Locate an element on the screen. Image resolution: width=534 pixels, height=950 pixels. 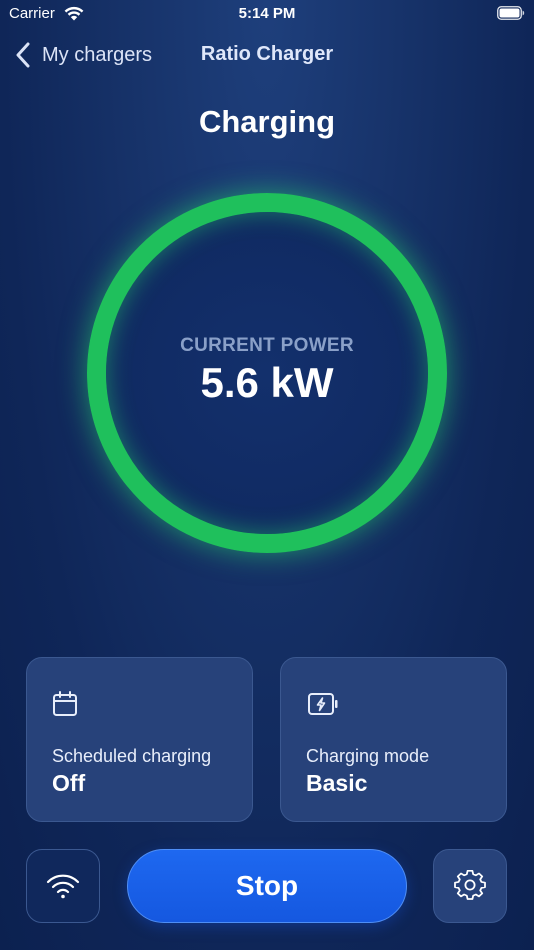
status-time: 5:14 PM is located at coordinates (267, 13).